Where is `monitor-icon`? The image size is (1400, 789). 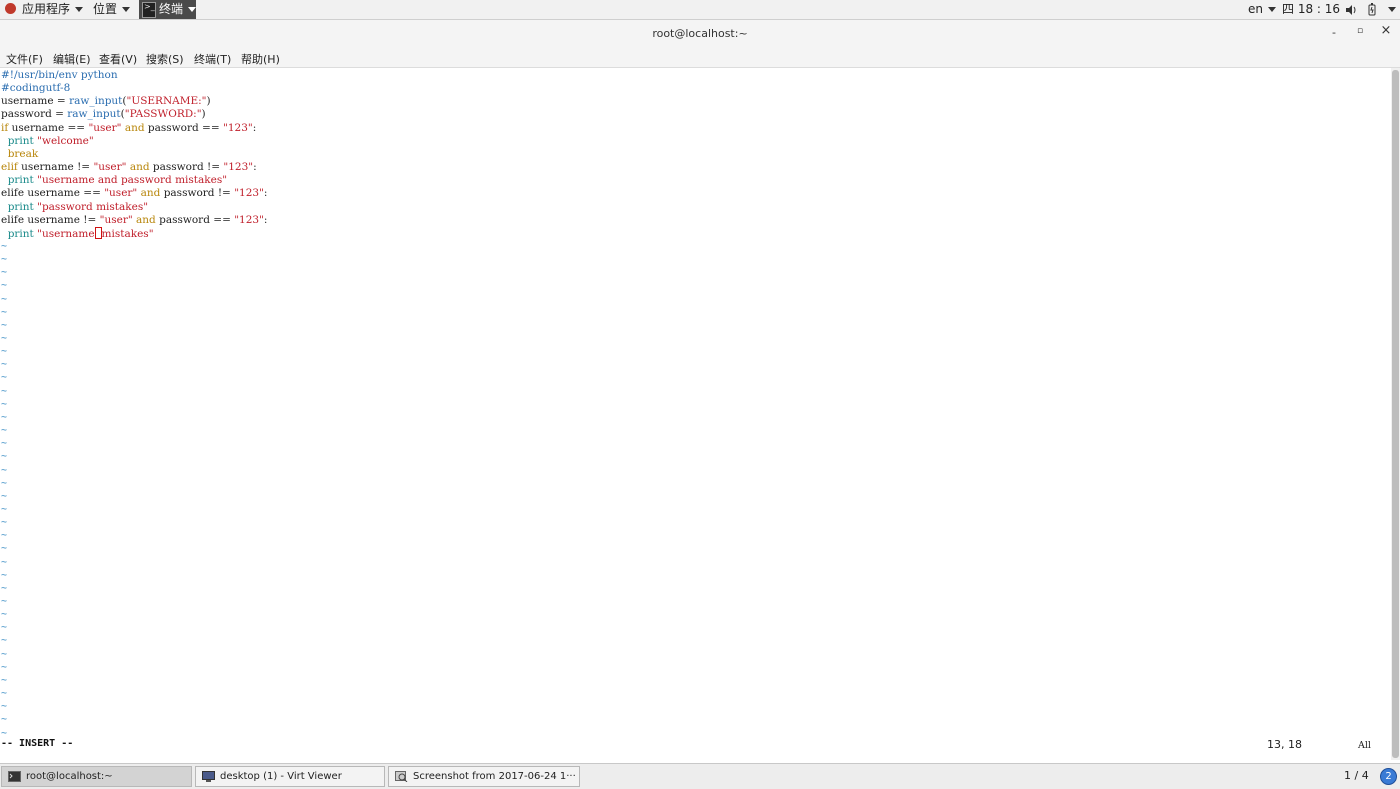
monitor-icon is located at coordinates (208, 776).